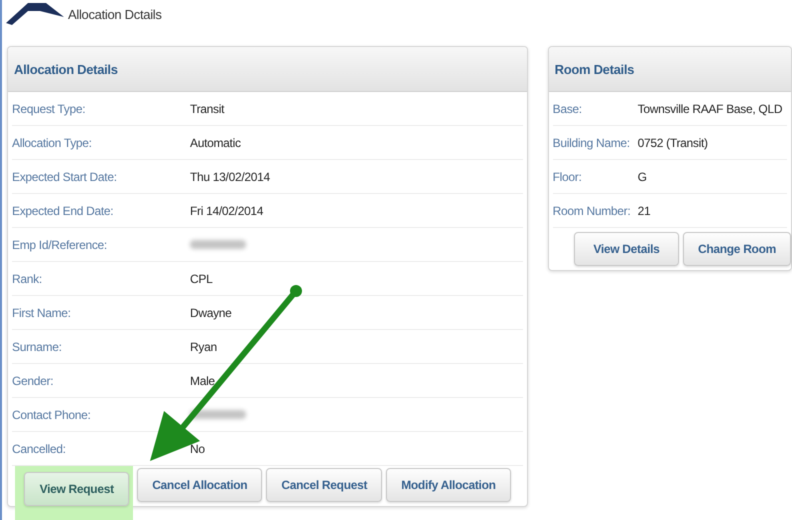  What do you see at coordinates (207, 109) in the screenshot?
I see `field-value: Transit` at bounding box center [207, 109].